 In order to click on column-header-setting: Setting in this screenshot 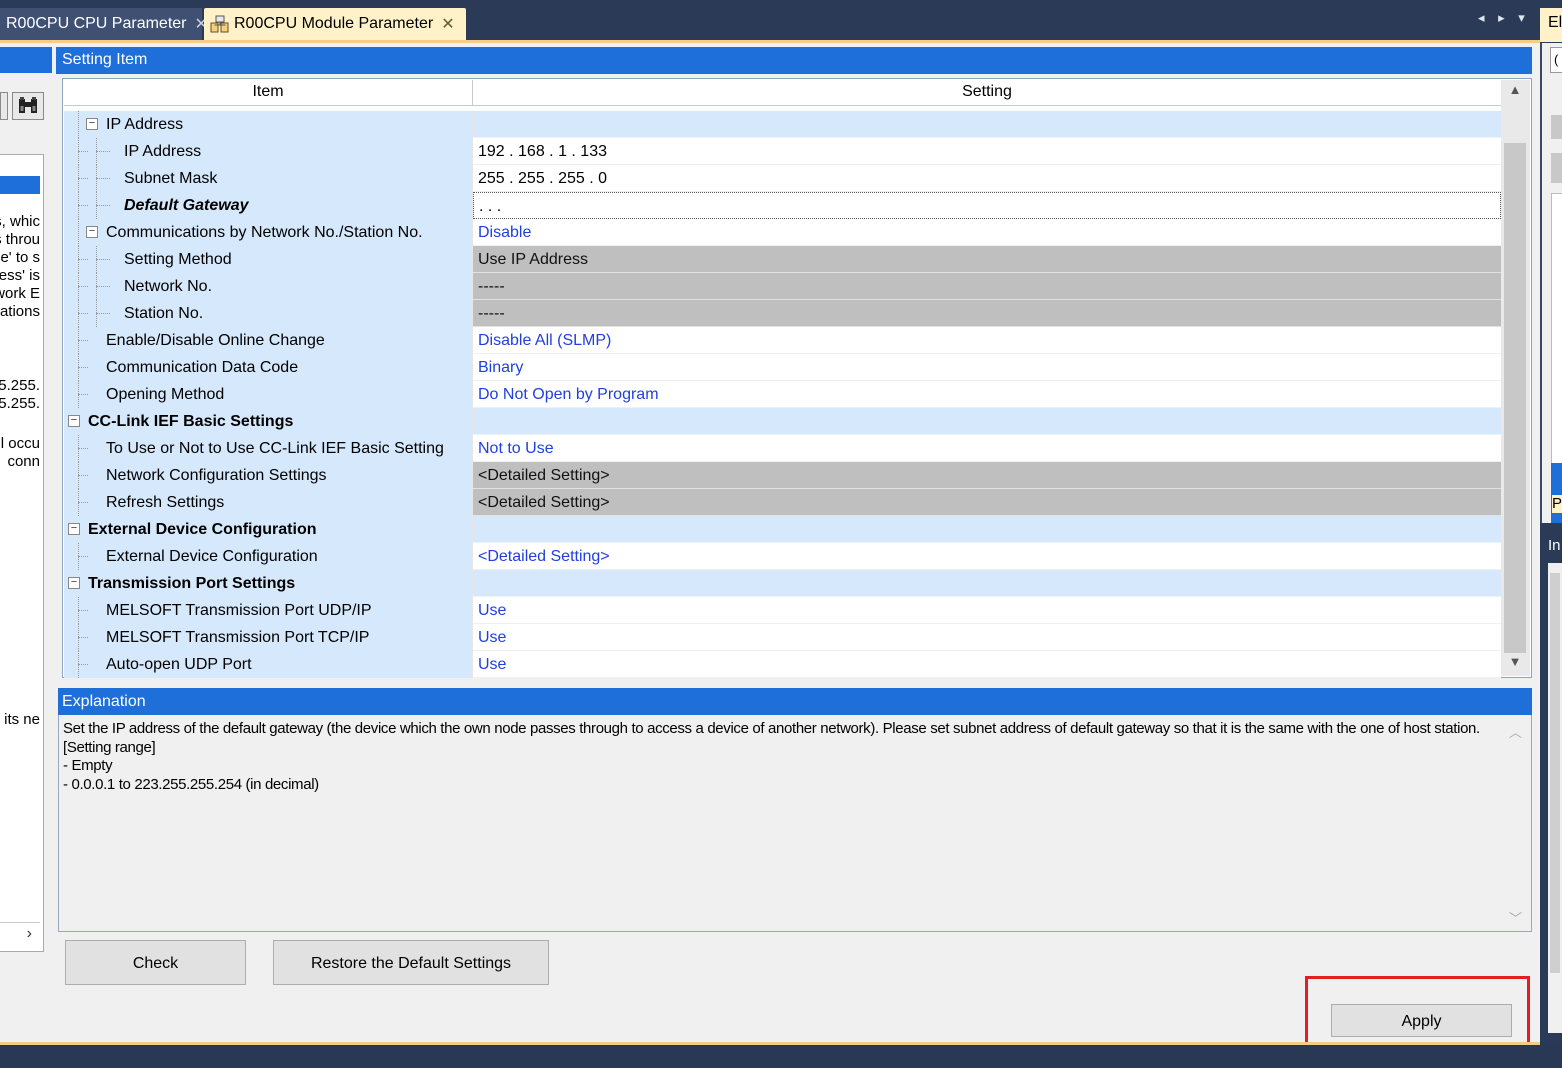, I will do `click(987, 93)`.